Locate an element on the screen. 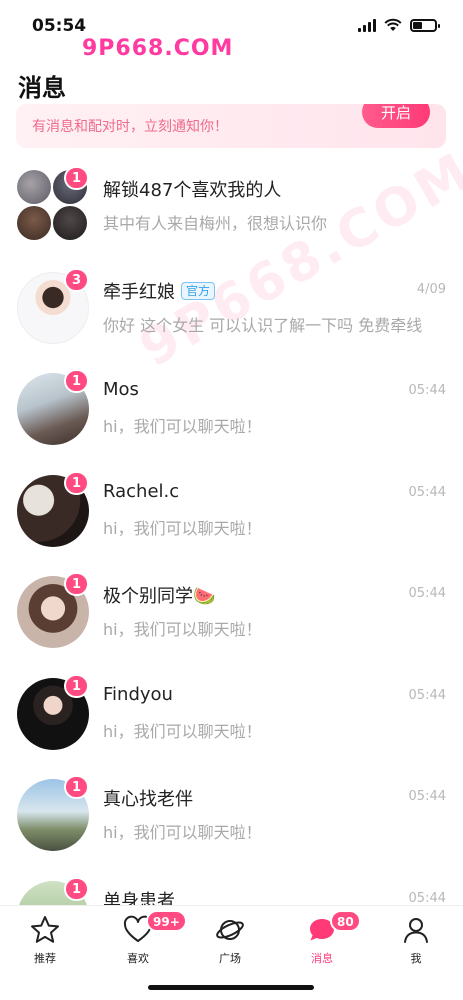 The width and height of the screenshot is (463, 1000). tab-messages: 80 消息 is located at coordinates (326, 938).